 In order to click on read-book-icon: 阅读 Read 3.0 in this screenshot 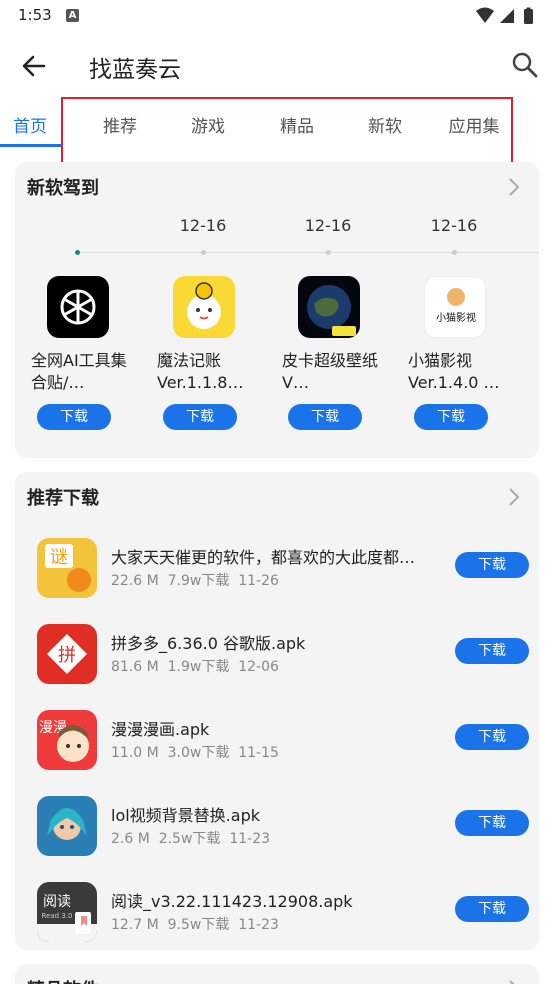, I will do `click(67, 912)`.